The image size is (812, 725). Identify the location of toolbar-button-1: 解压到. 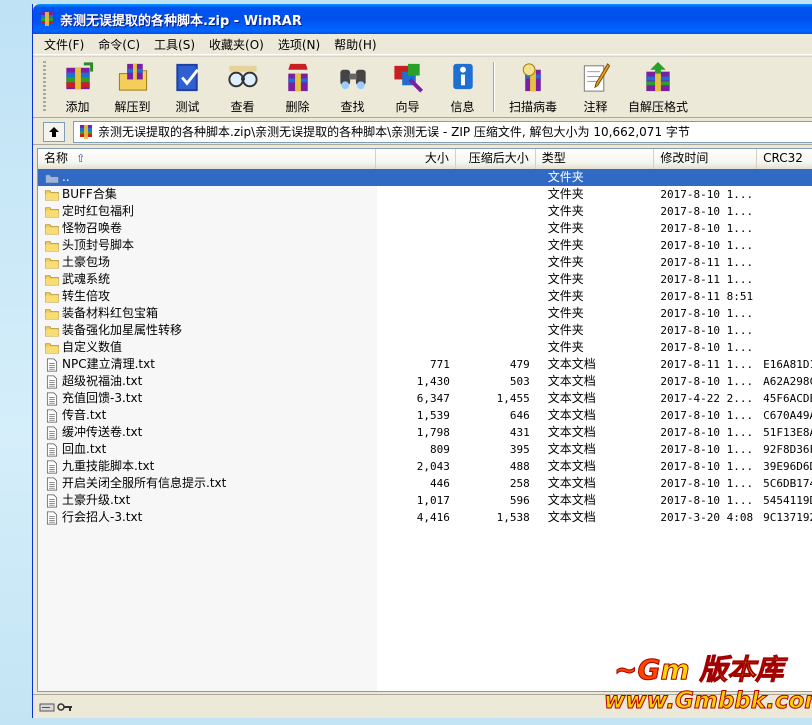
(132, 86).